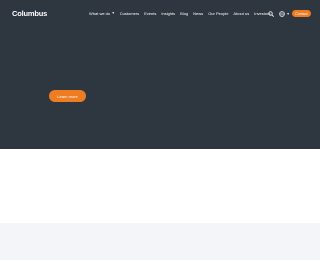 The width and height of the screenshot is (320, 260). What do you see at coordinates (129, 13) in the screenshot?
I see `nav-item-customers: Customers` at bounding box center [129, 13].